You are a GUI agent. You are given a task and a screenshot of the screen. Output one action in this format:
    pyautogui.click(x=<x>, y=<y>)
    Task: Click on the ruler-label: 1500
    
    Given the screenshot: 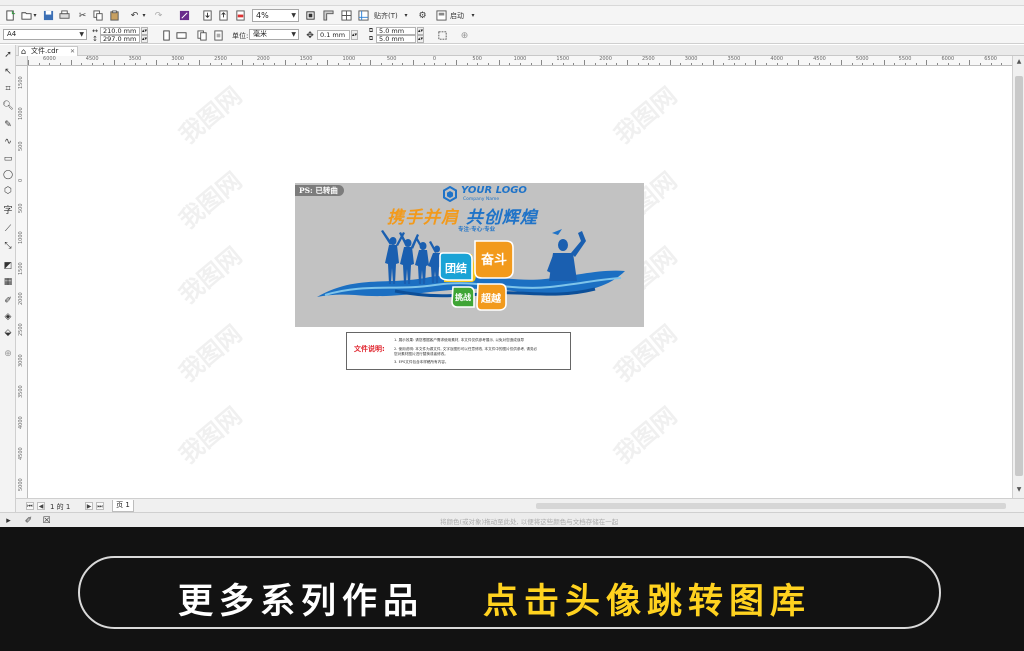 What is the action you would take?
    pyautogui.click(x=563, y=59)
    